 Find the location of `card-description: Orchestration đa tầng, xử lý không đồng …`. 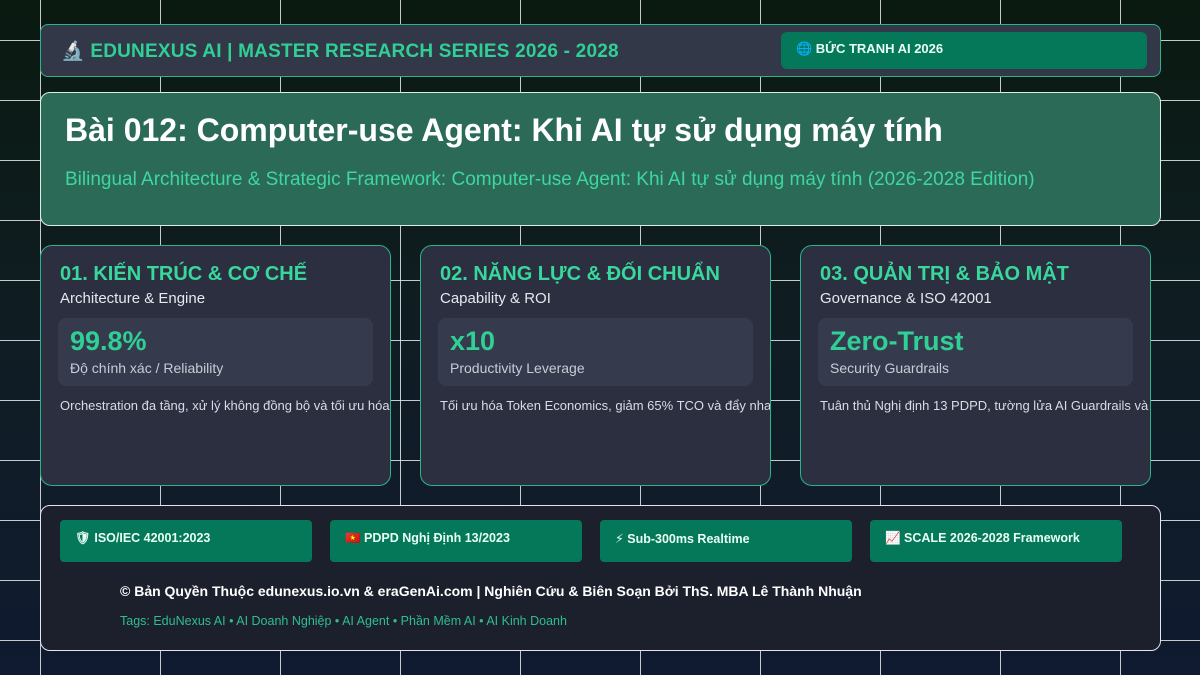

card-description: Orchestration đa tầng, xử lý không đồng … is located at coordinates (225, 405).